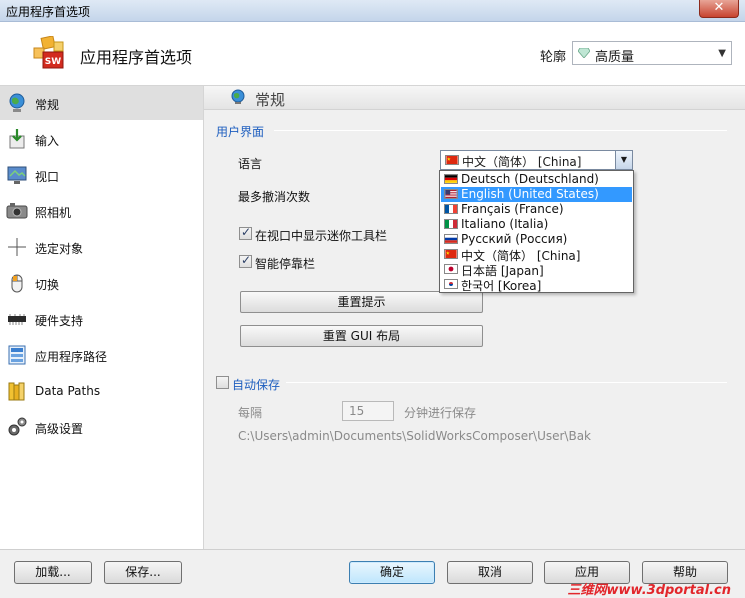  Describe the element at coordinates (512, 209) in the screenshot. I see `option-label: Français (France)` at that location.